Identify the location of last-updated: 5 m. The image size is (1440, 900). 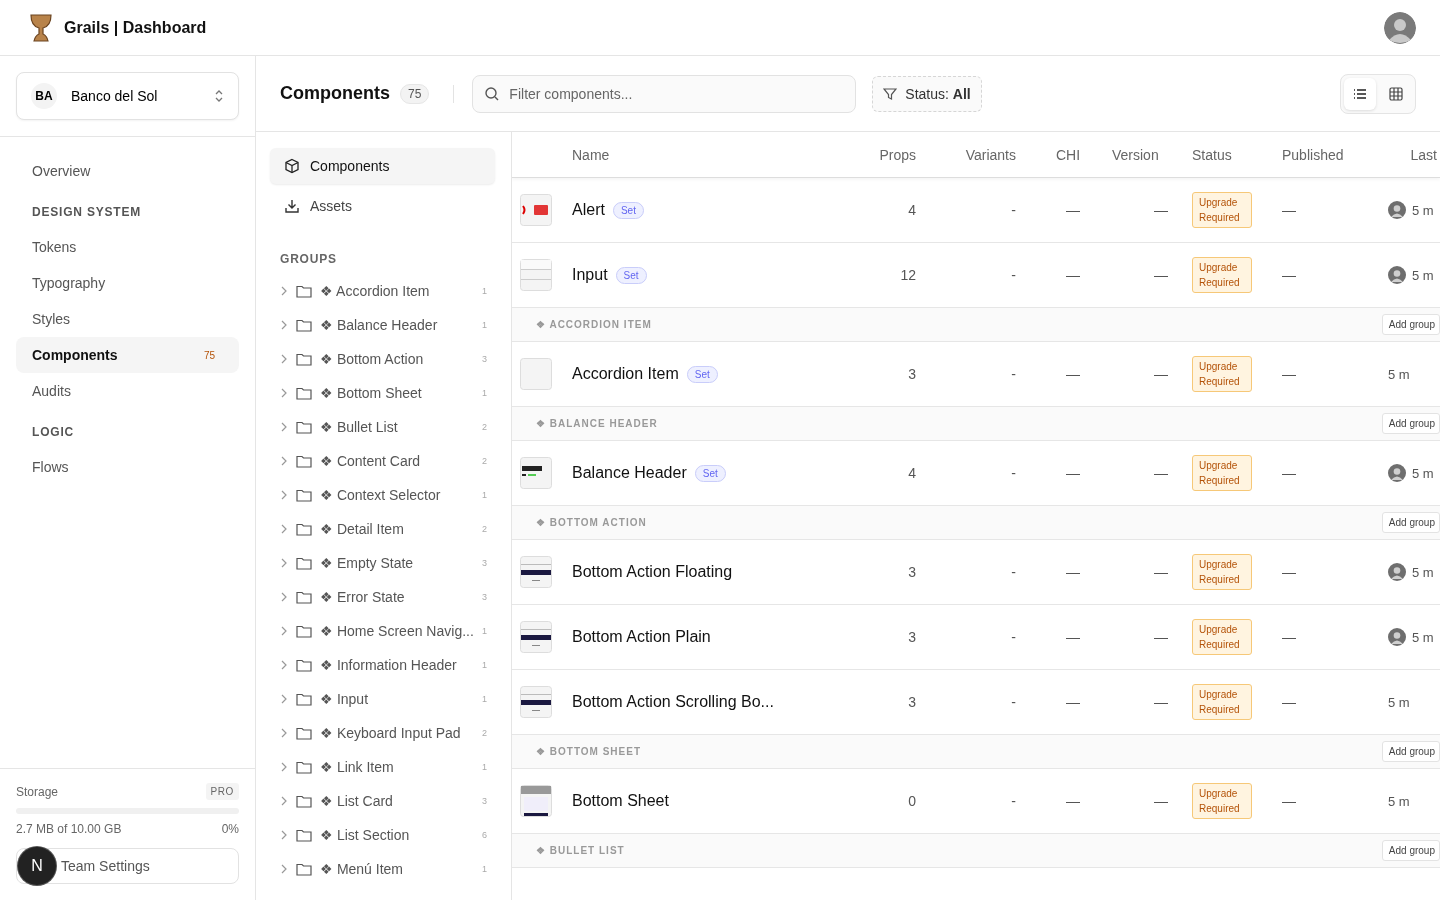
(1423, 572).